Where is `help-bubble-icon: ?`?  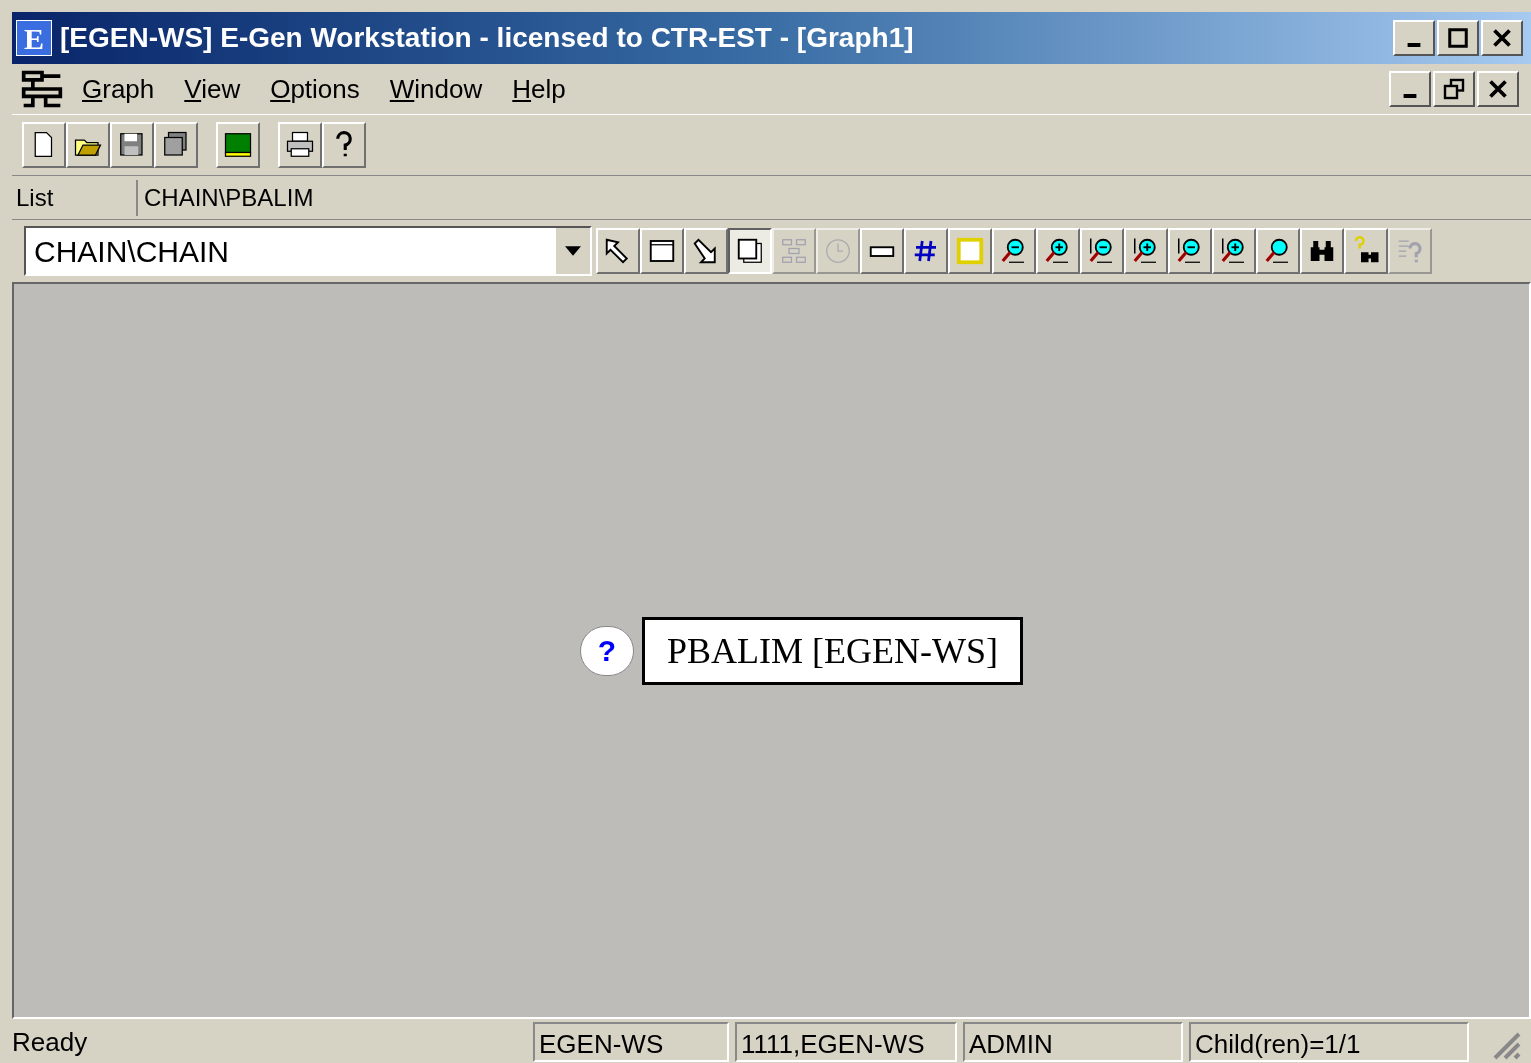
help-bubble-icon: ? is located at coordinates (607, 650).